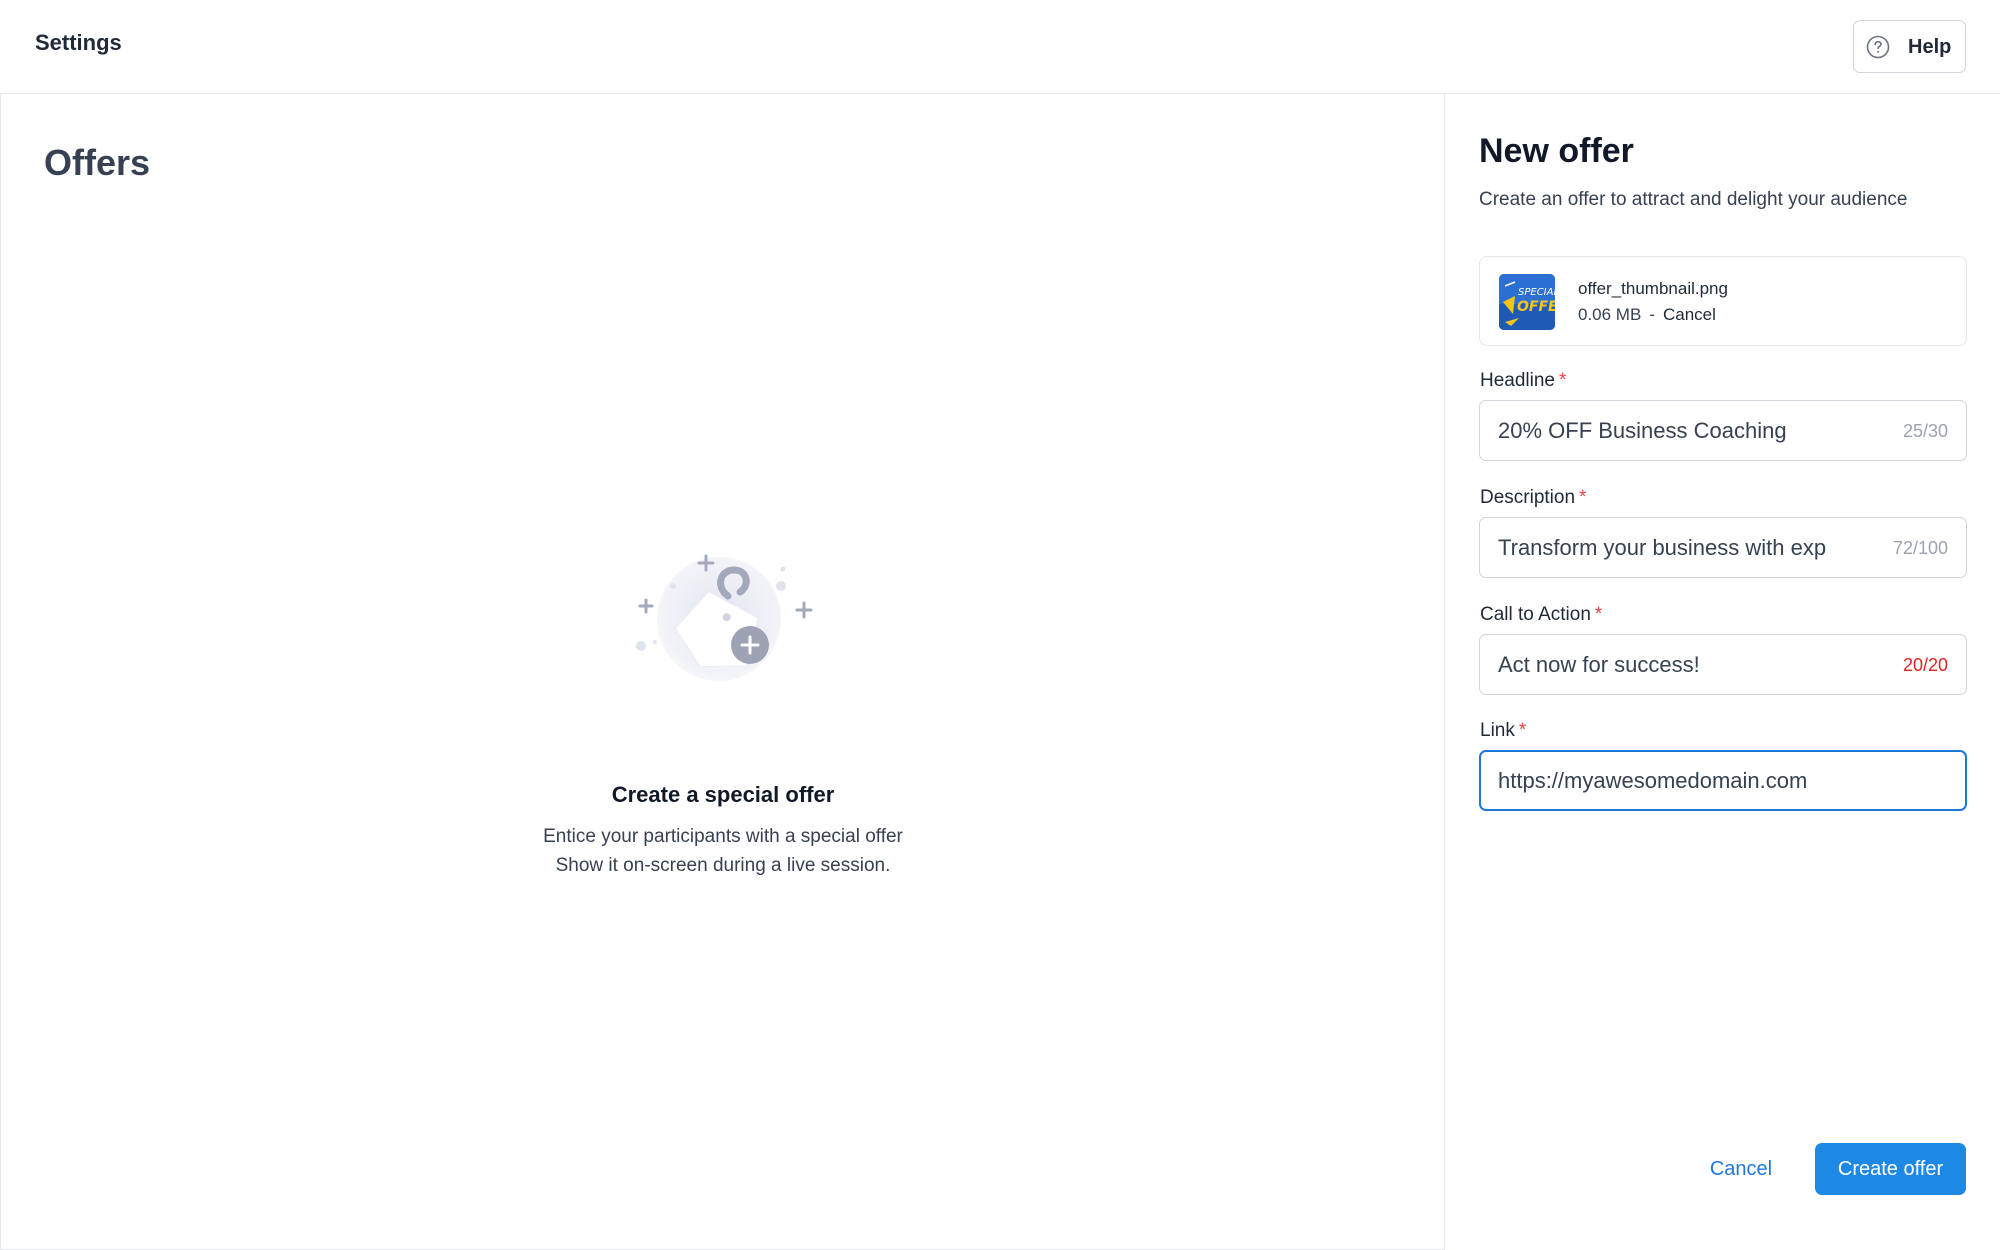 Image resolution: width=2000 pixels, height=1250 pixels. I want to click on link-input: https://myawesomedomain.com, so click(1723, 780).